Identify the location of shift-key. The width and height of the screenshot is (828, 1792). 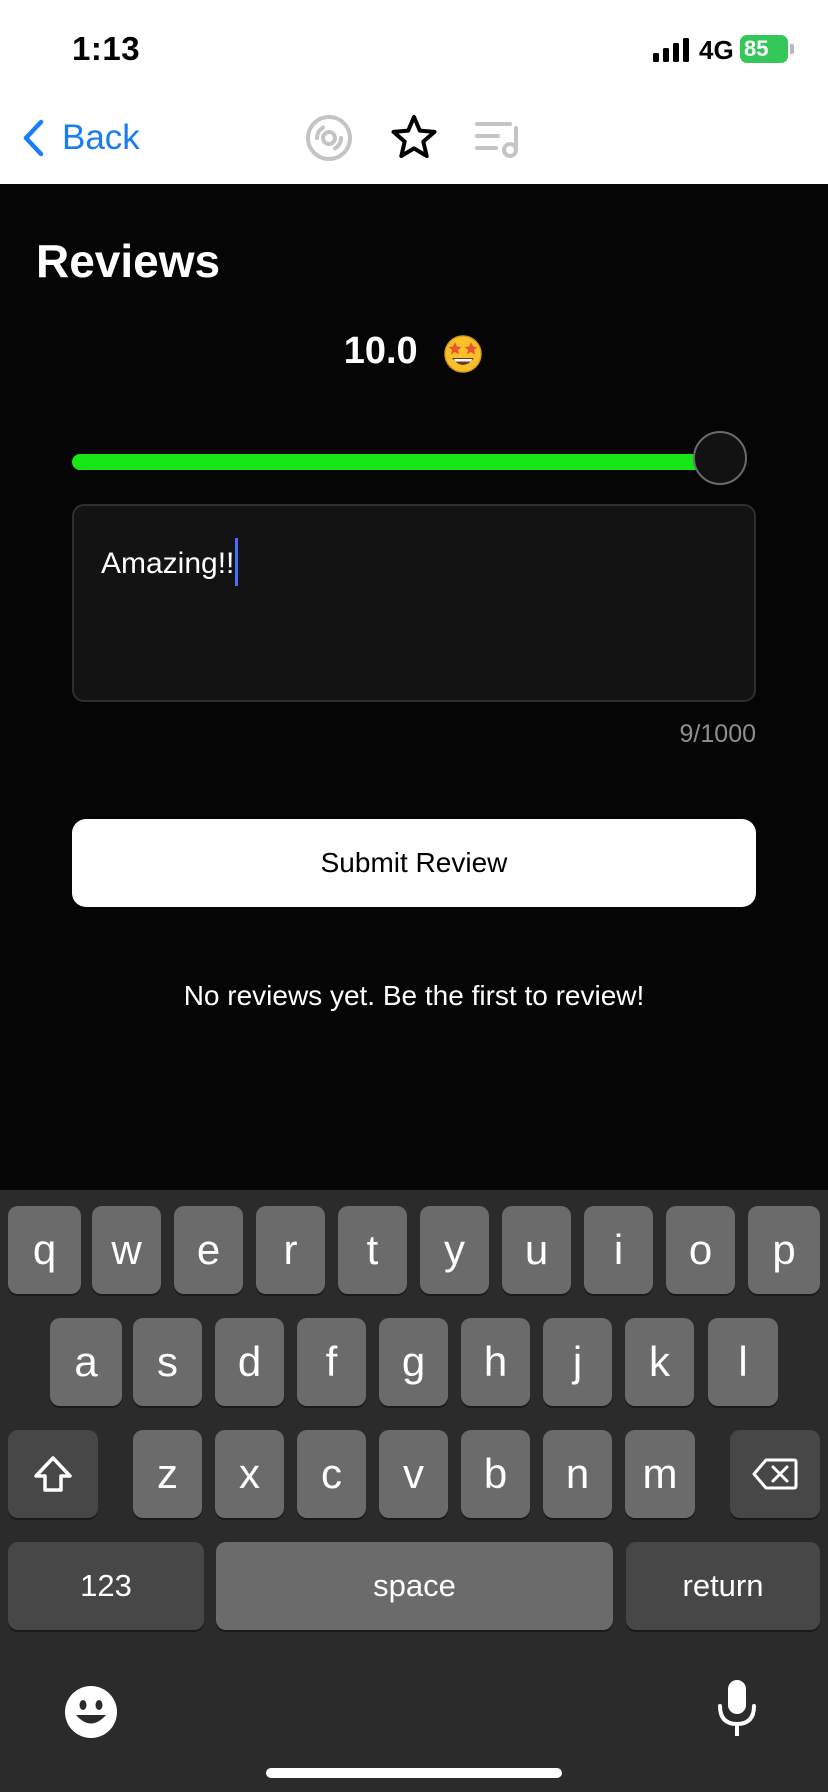
(53, 1474).